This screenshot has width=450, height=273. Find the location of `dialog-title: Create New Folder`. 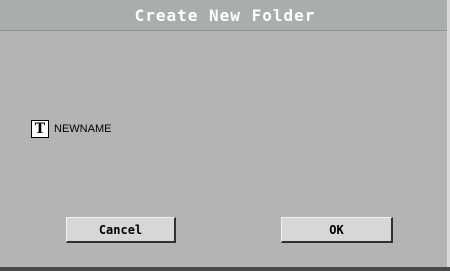

dialog-title: Create New Folder is located at coordinates (225, 15).